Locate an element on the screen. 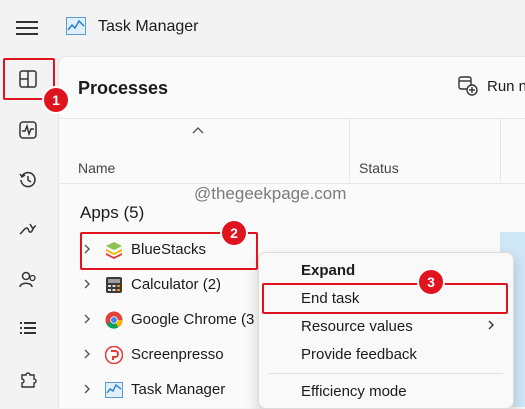 Image resolution: width=525 pixels, height=409 pixels. nav-details-button is located at coordinates (28, 328).